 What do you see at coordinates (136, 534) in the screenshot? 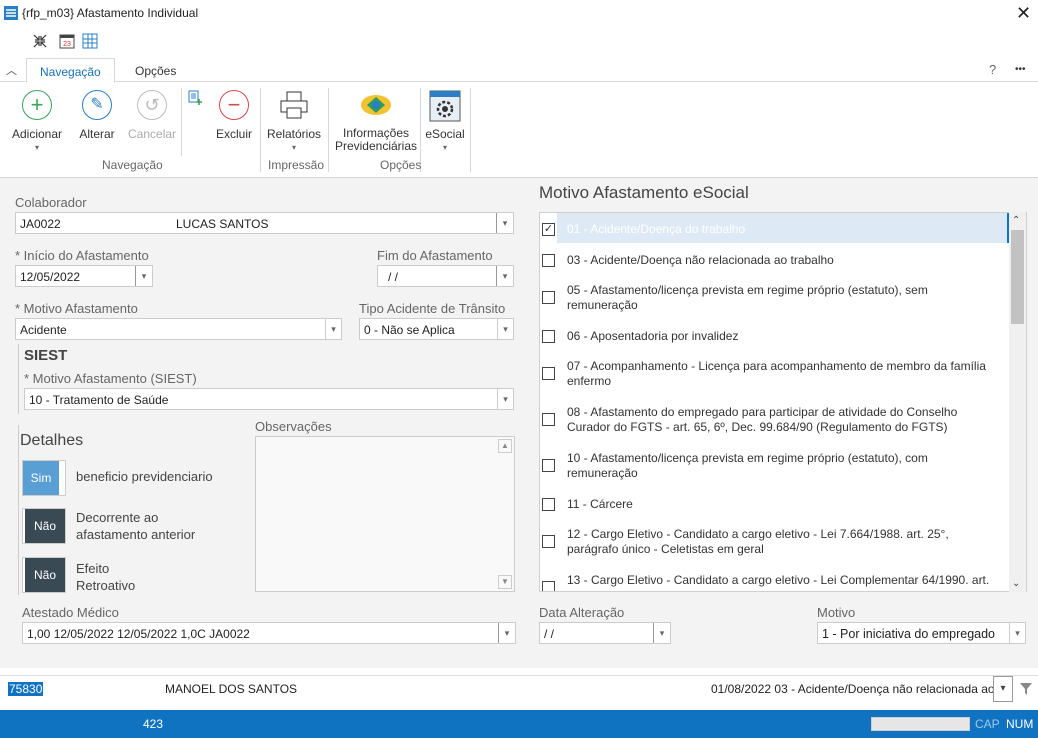
I see `decorrente-label-line2: afastamento anterior` at bounding box center [136, 534].